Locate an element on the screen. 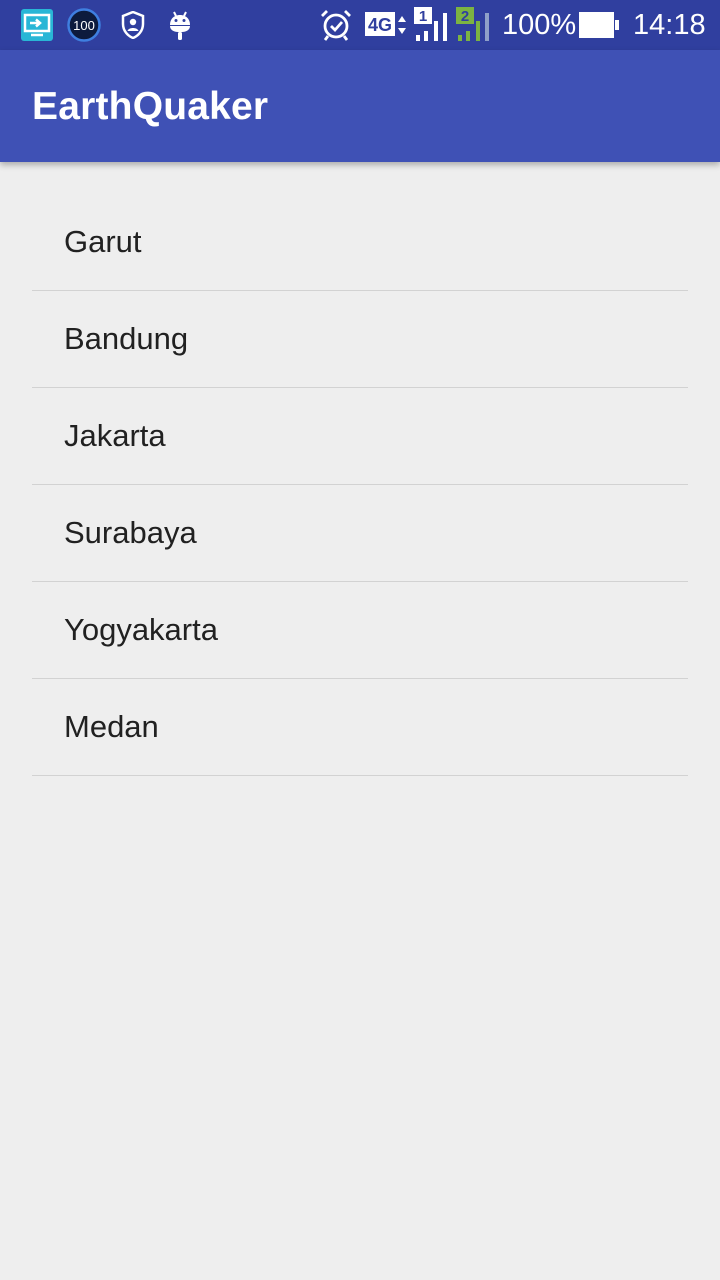  alarm-icon is located at coordinates (336, 25).